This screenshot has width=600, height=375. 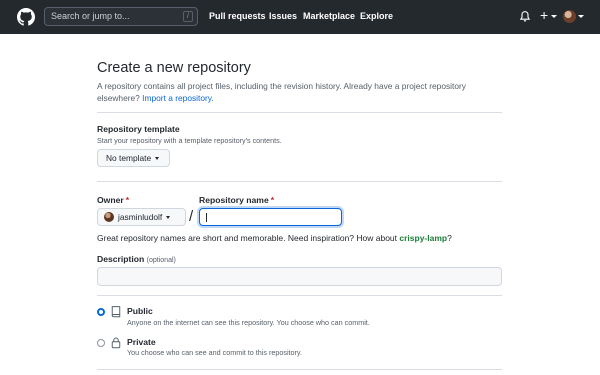 I want to click on repo-name-label-text: Repository name, so click(x=234, y=200).